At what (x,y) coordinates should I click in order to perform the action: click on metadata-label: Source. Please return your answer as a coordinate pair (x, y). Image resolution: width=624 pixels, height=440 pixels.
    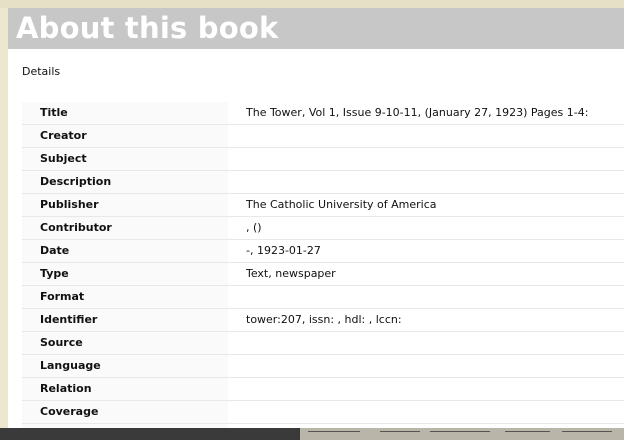
    Looking at the image, I should click on (125, 343).